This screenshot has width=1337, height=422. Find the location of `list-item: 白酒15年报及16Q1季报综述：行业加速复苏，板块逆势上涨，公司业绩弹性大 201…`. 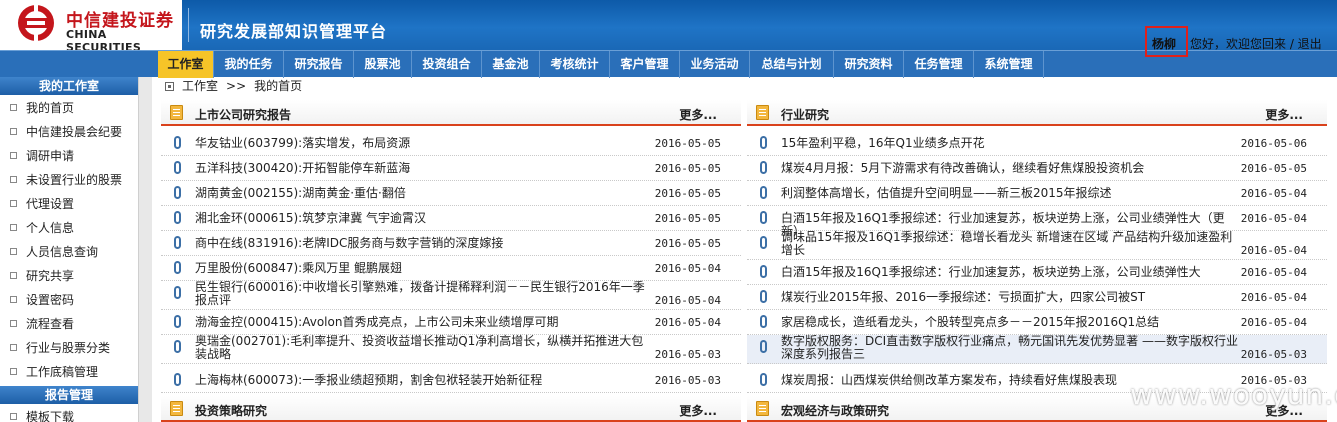

list-item: 白酒15年报及16Q1季报综述：行业加速复苏，板块逆势上涨，公司业绩弹性大 201… is located at coordinates (1037, 272).